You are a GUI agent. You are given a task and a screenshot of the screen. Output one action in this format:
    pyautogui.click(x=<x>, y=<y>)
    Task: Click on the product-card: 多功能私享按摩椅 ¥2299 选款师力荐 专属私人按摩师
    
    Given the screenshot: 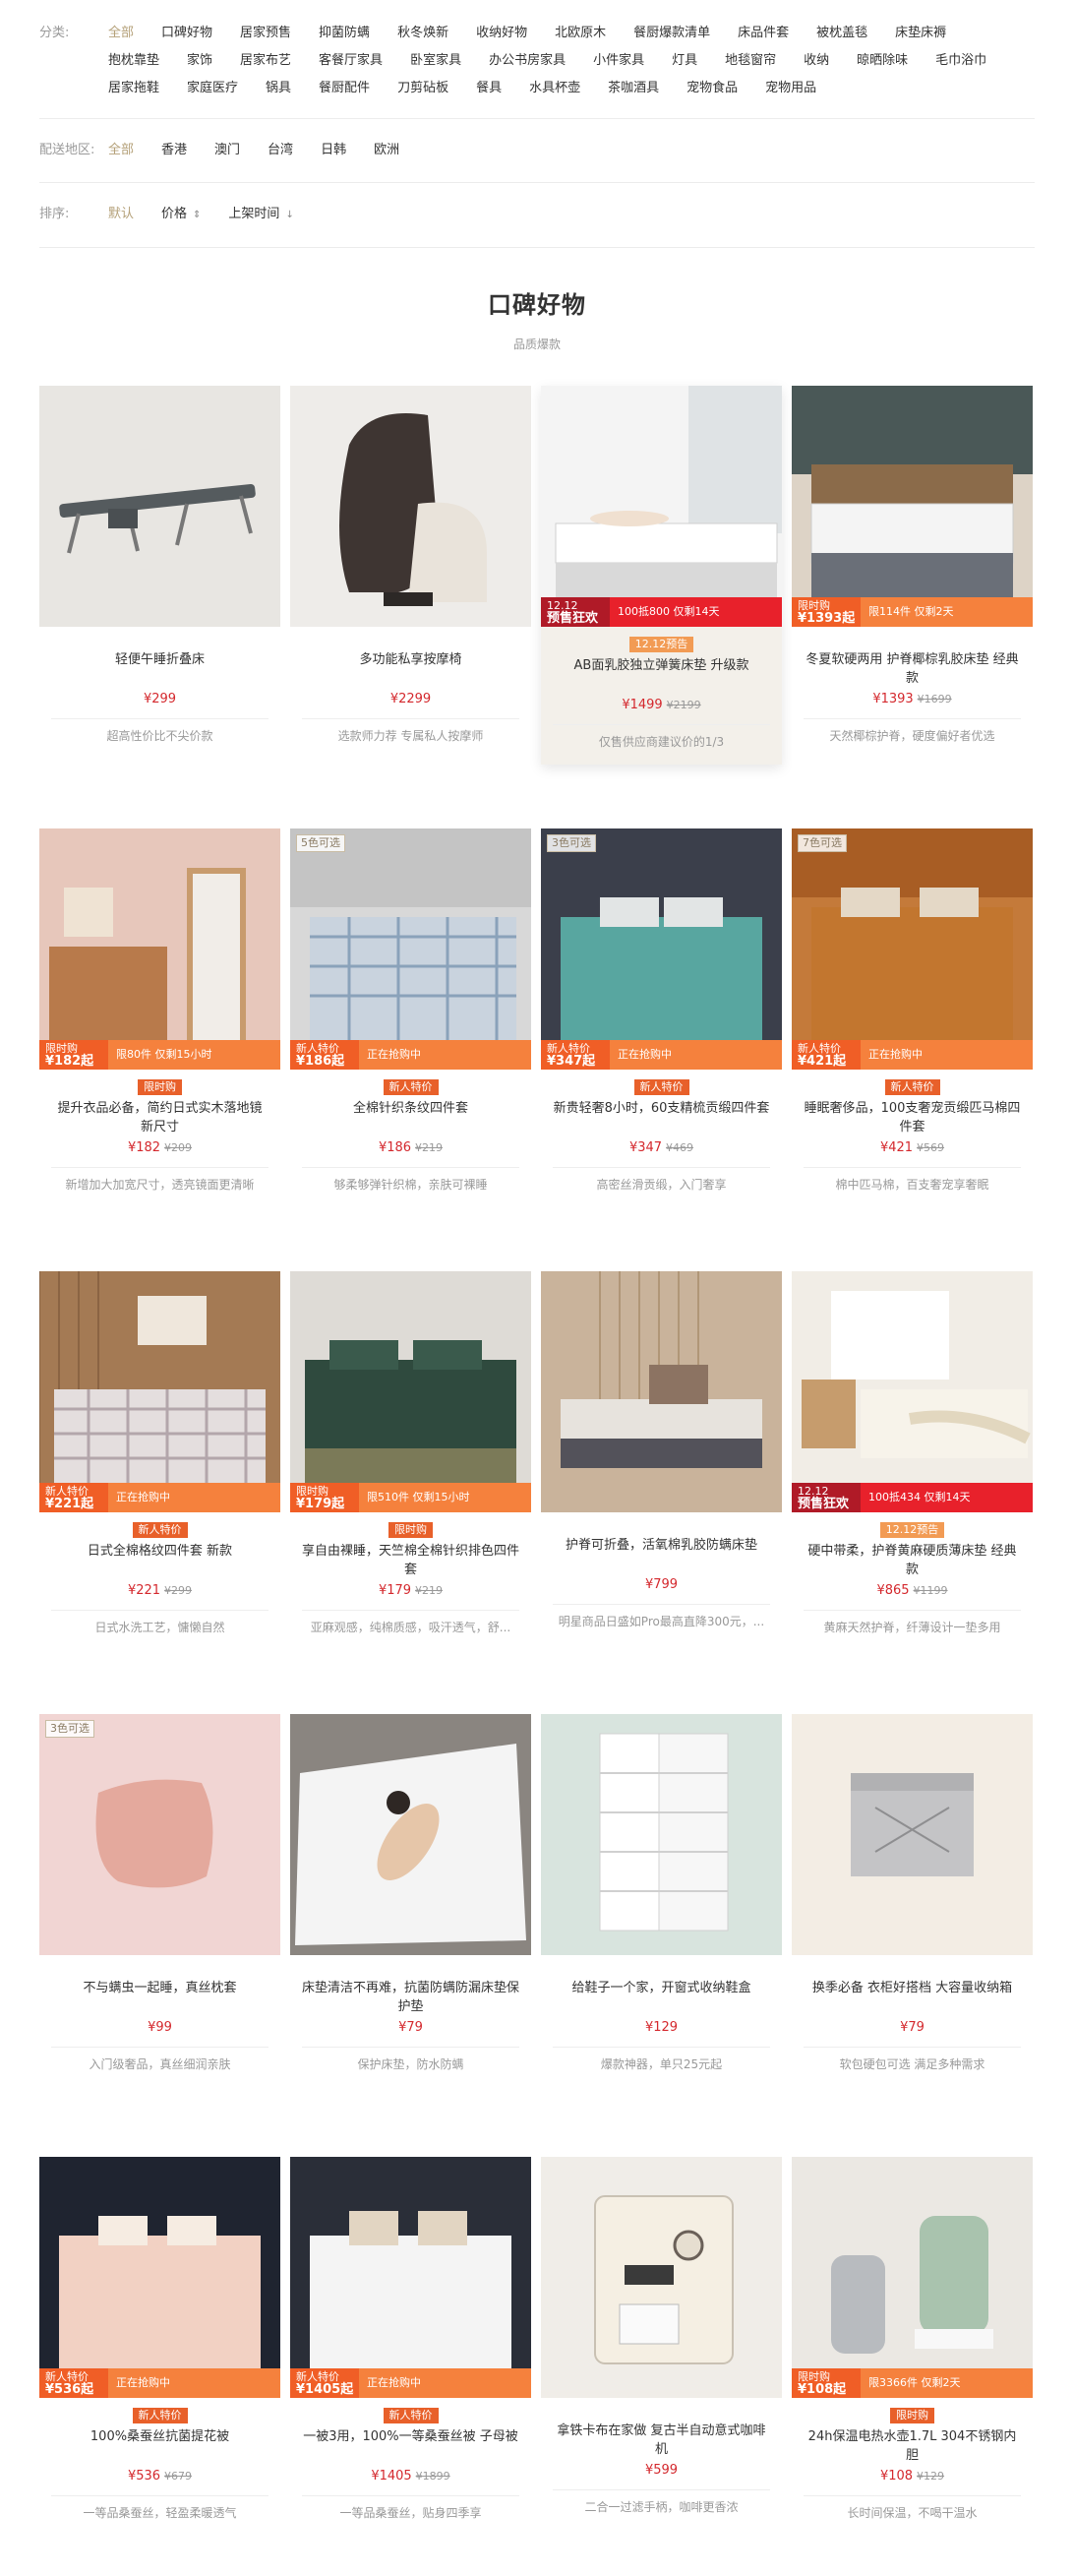 What is the action you would take?
    pyautogui.click(x=410, y=575)
    